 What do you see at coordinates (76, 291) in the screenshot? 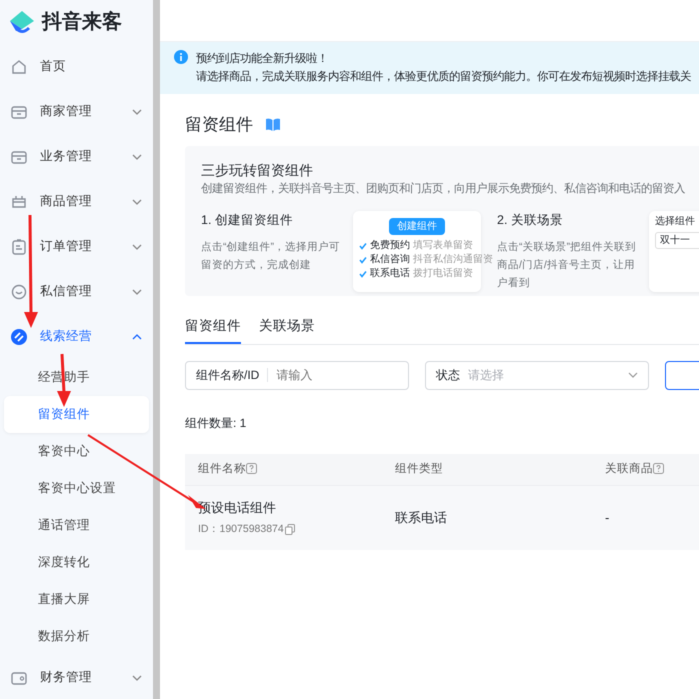
I see `sidebar-item: 私信管理` at bounding box center [76, 291].